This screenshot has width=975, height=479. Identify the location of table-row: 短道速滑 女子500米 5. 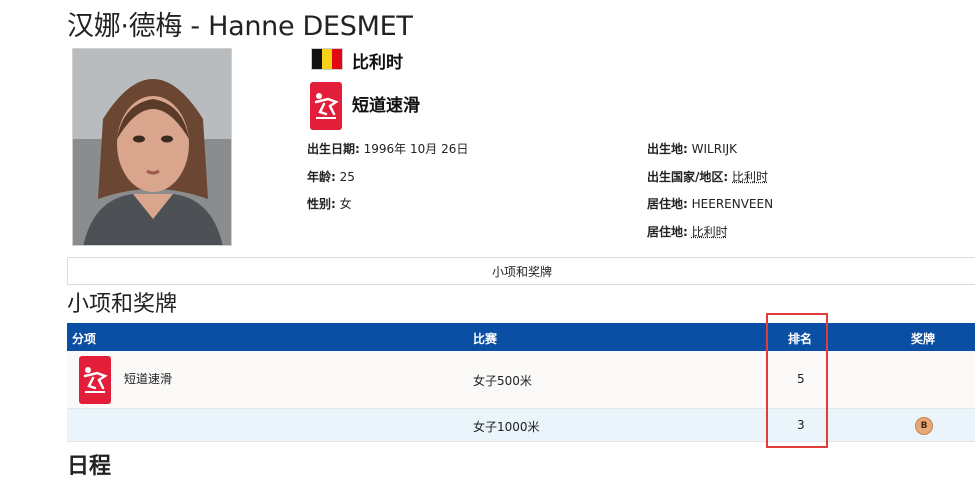
(521, 380).